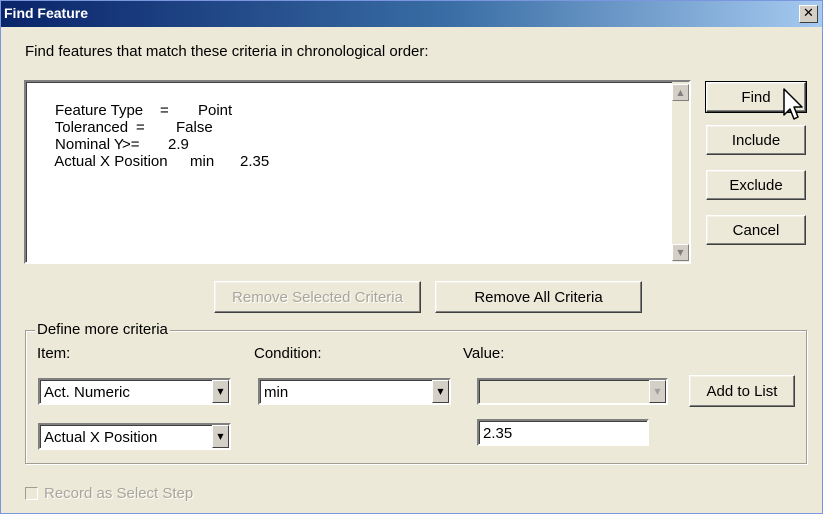 This screenshot has height=514, width=823. Describe the element at coordinates (411, 14) in the screenshot. I see `title-bar: Find Feature ✕` at that location.